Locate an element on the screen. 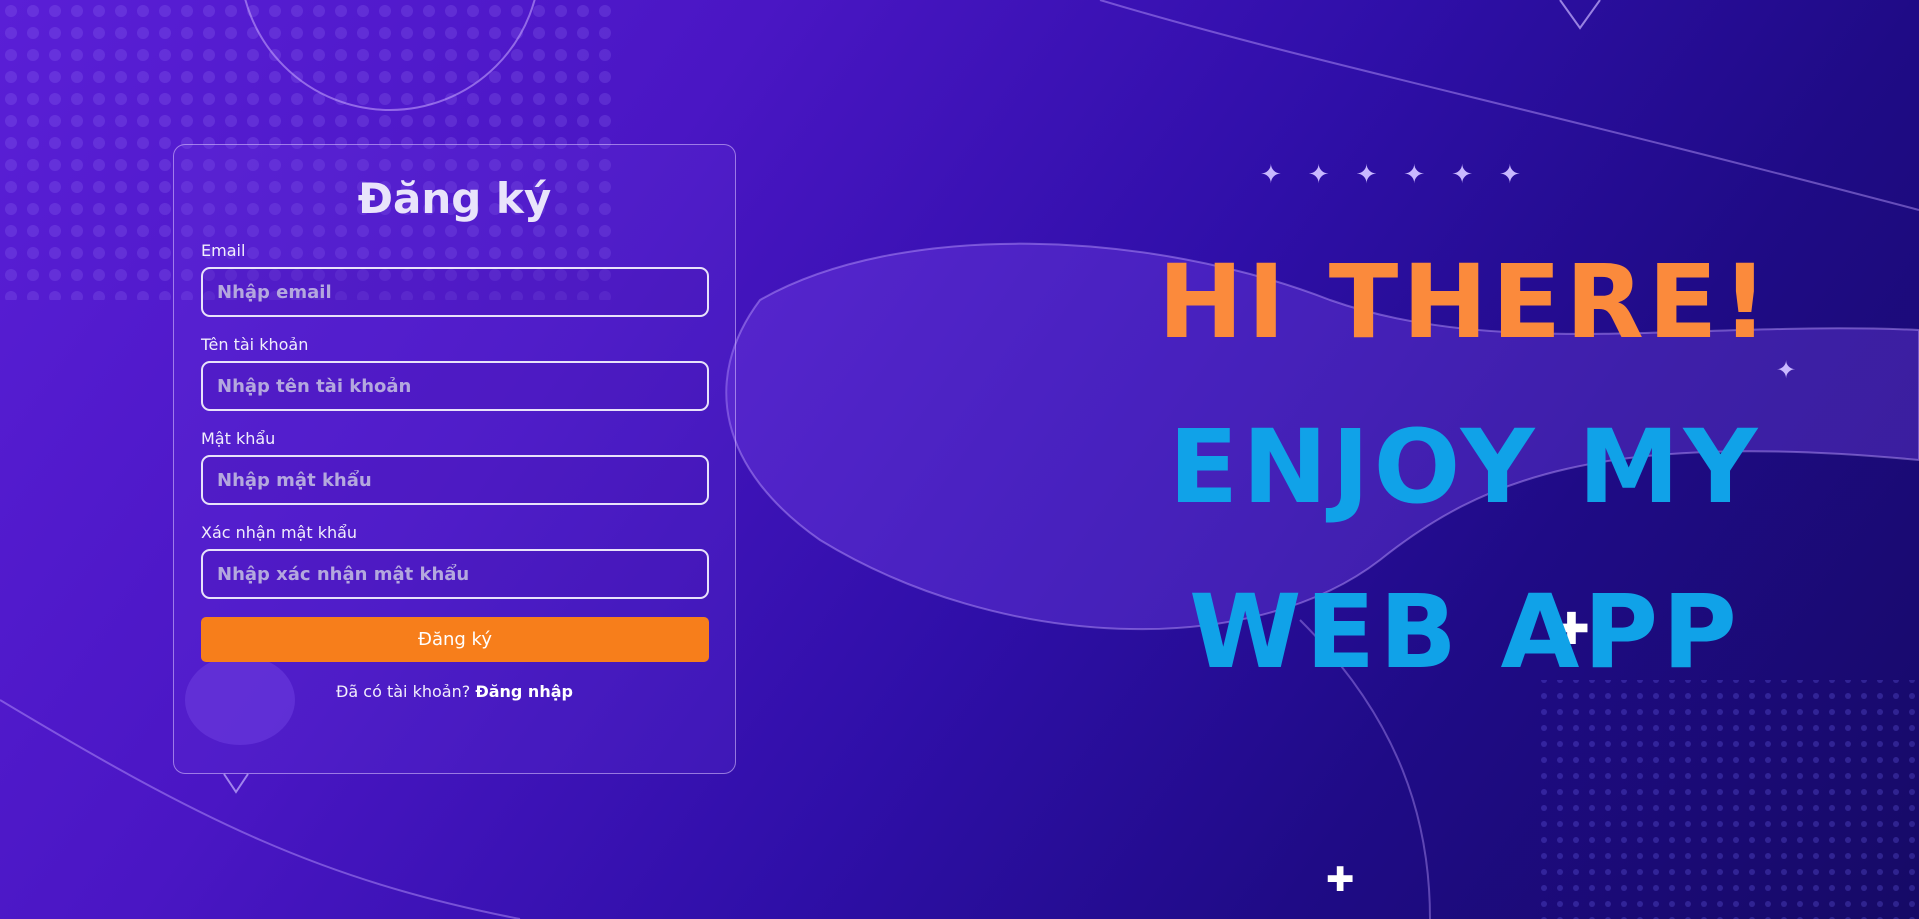 The height and width of the screenshot is (919, 1919). email-label: Email is located at coordinates (223, 250).